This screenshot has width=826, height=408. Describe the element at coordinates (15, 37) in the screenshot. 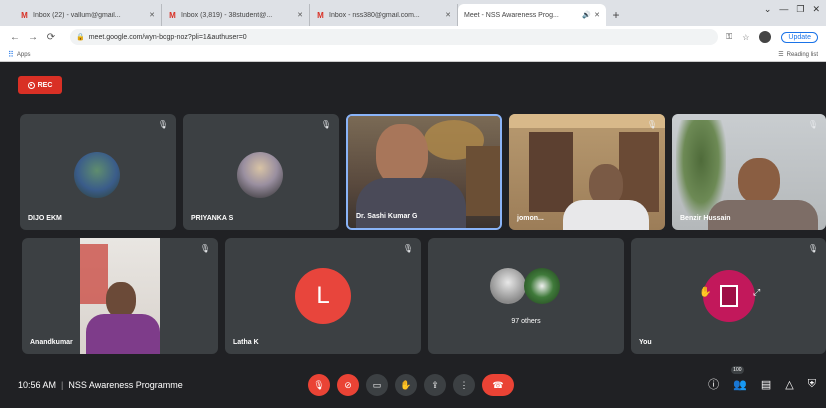

I see `back-icon: ←` at that location.